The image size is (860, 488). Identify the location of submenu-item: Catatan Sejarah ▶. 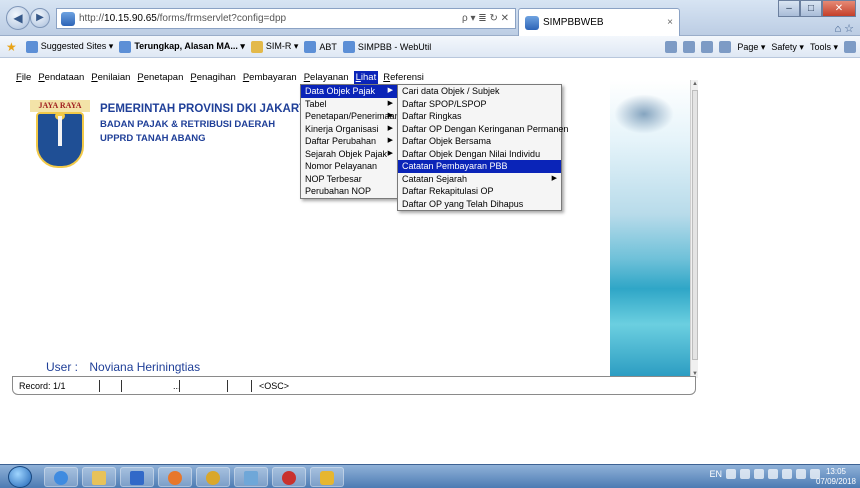
(479, 179).